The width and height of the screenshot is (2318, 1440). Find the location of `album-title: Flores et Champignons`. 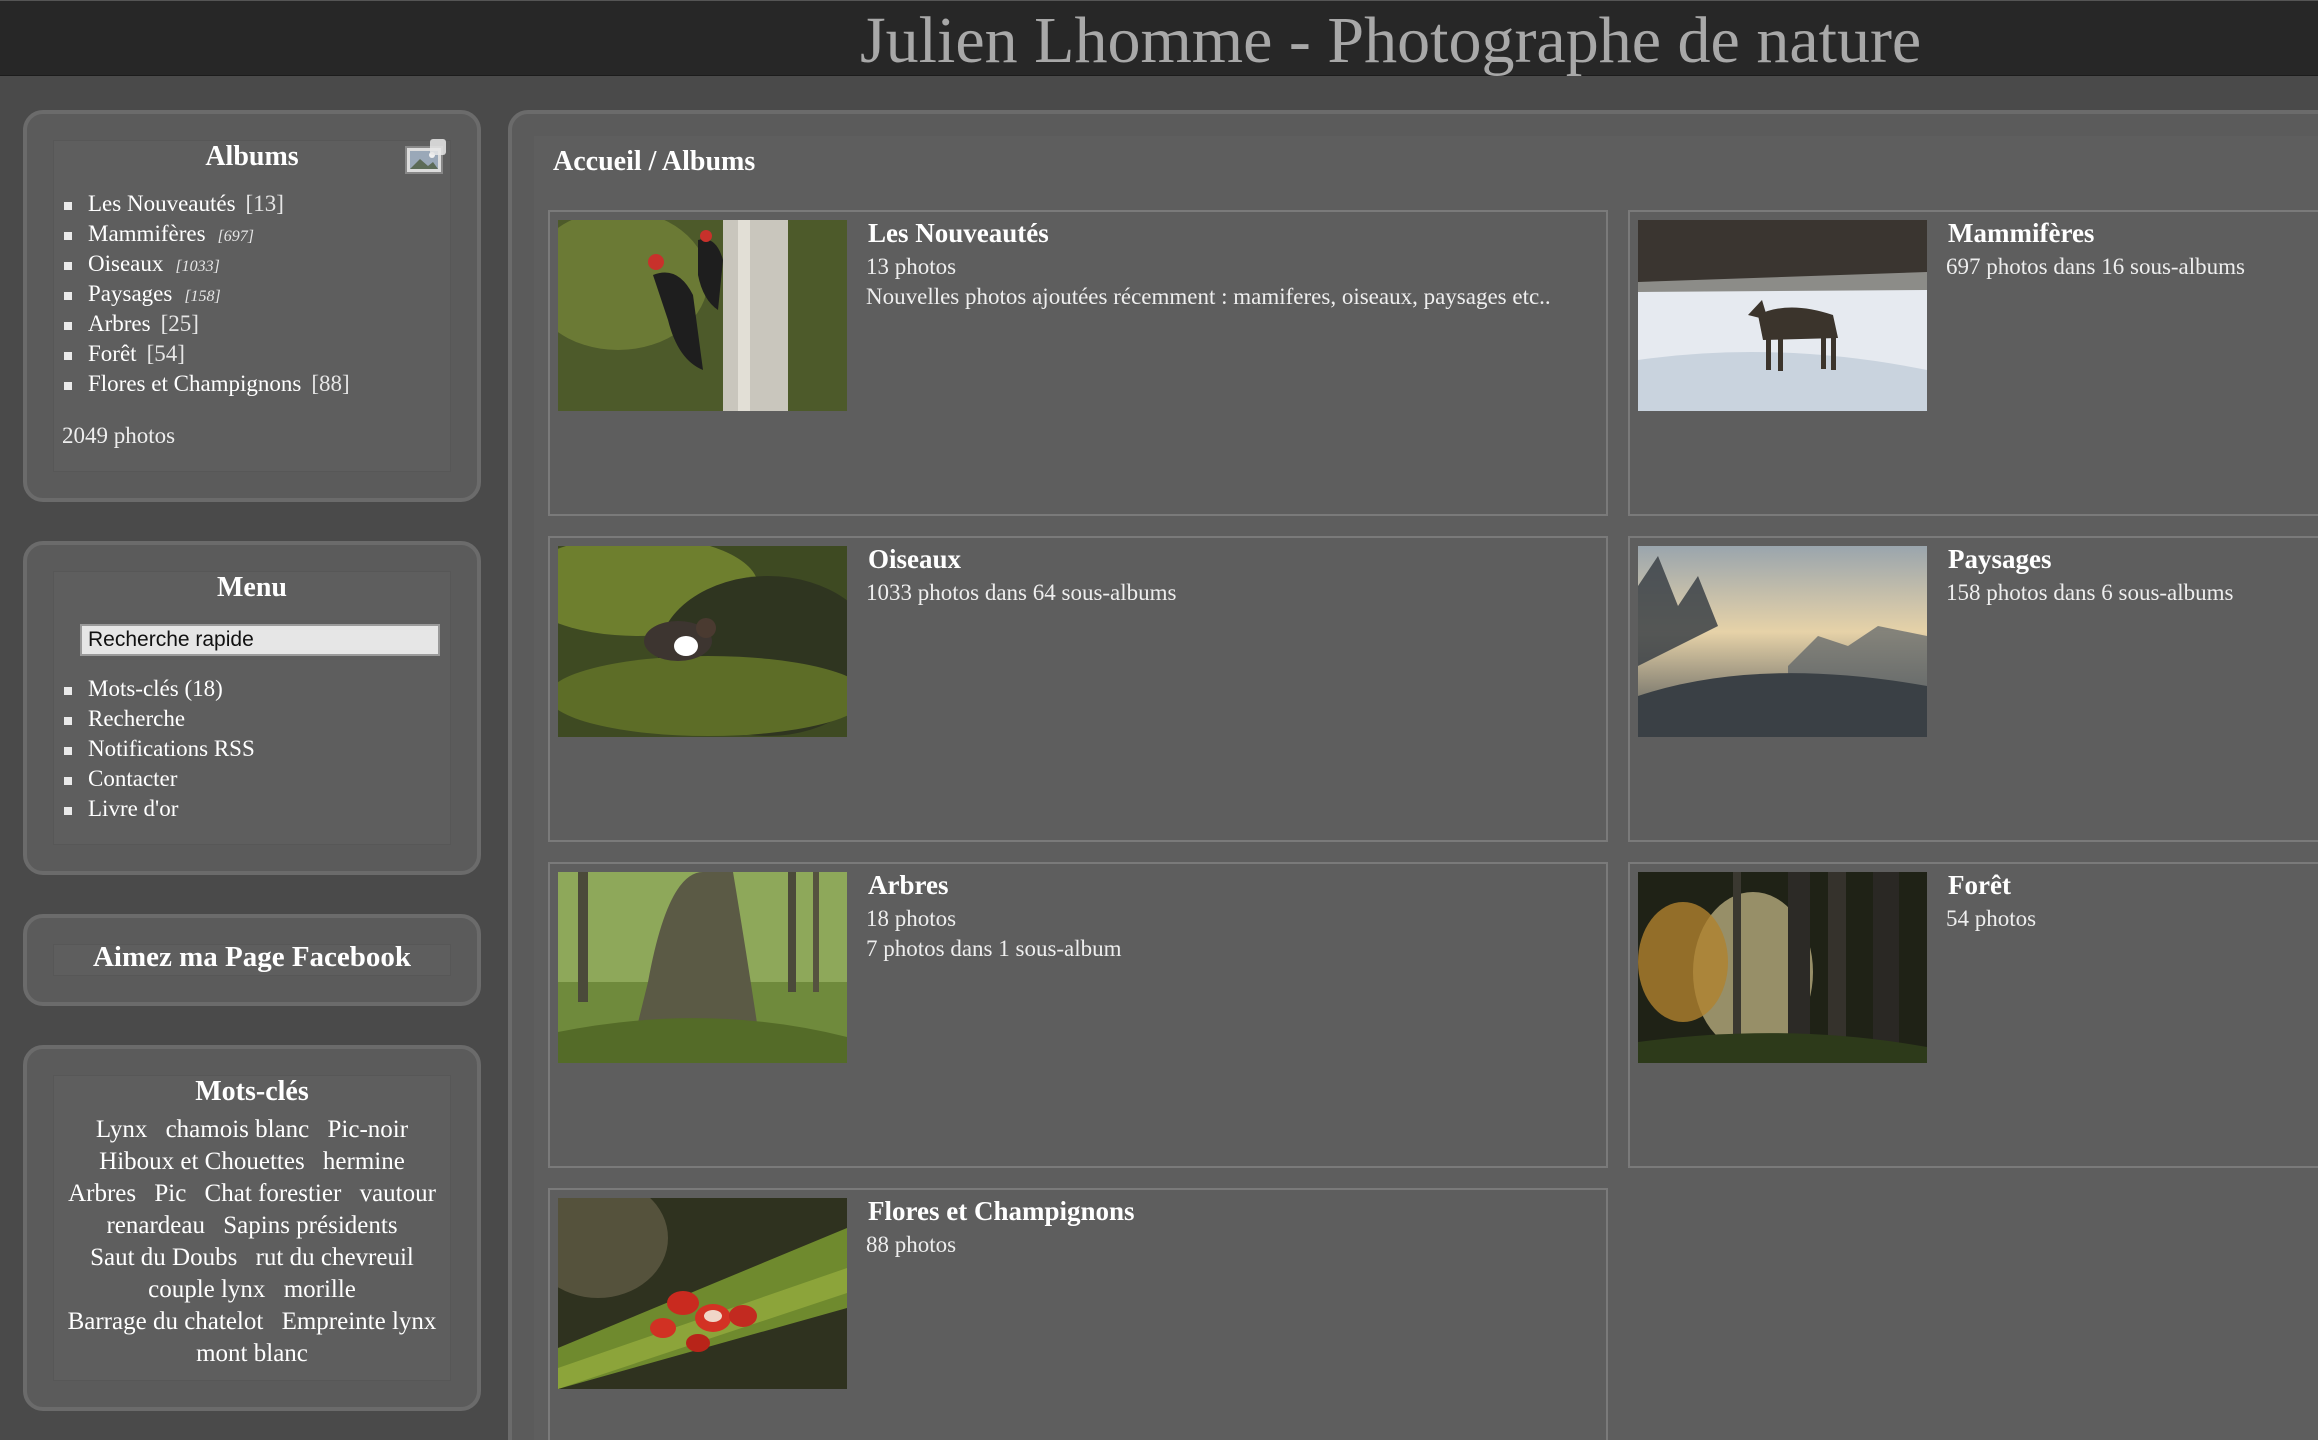

album-title: Flores et Champignons is located at coordinates (1001, 1211).